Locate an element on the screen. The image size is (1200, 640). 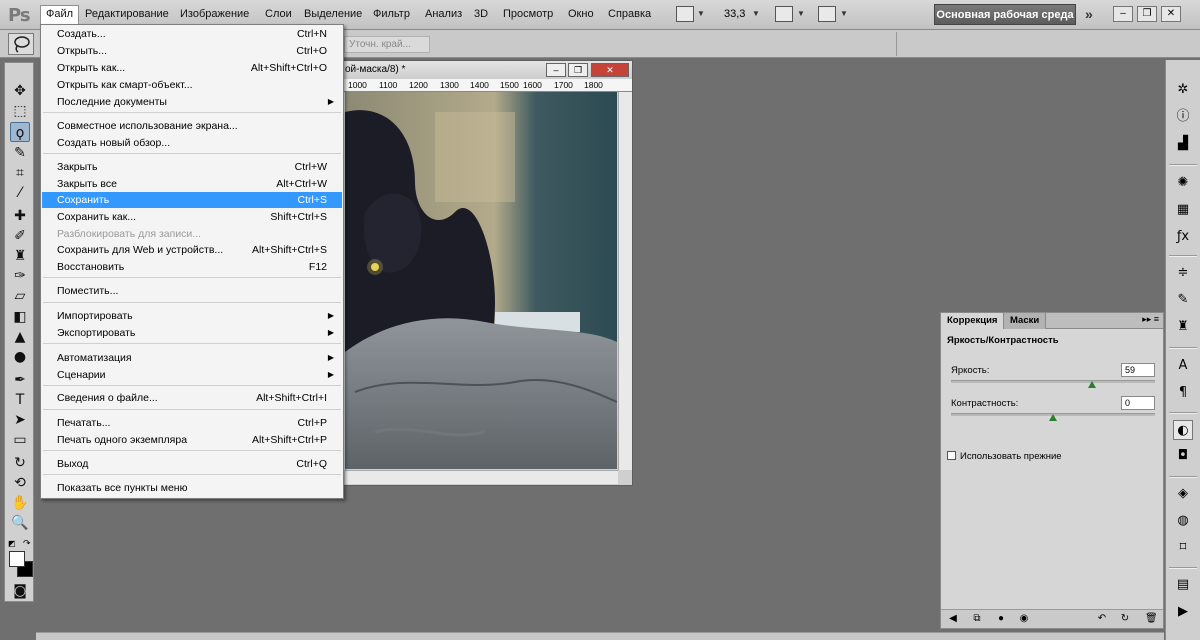
menu-select: Выделение is located at coordinates (333, 14).